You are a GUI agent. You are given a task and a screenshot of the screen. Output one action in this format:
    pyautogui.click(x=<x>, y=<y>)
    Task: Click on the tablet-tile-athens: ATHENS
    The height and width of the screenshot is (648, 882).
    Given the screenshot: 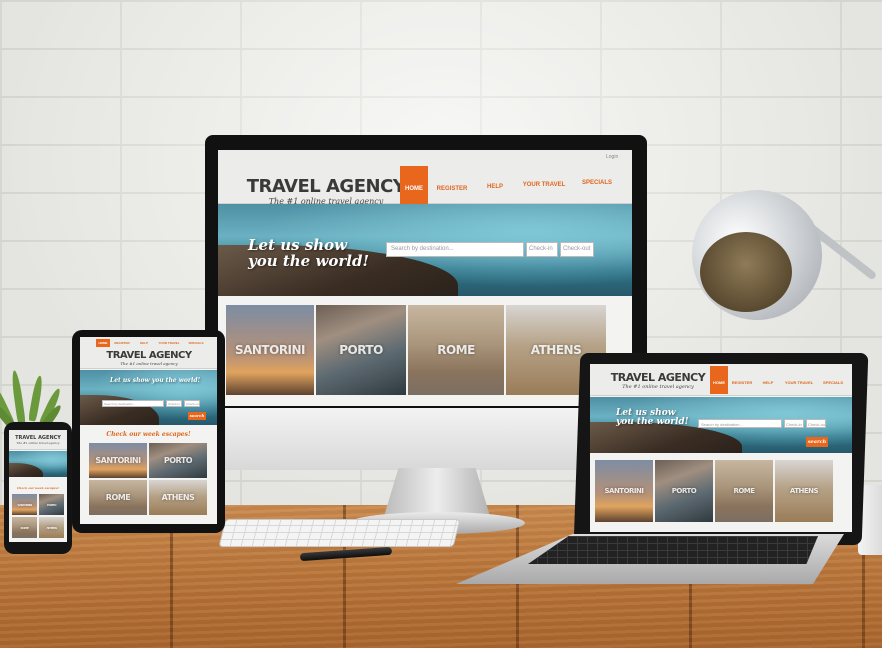 What is the action you would take?
    pyautogui.click(x=178, y=497)
    